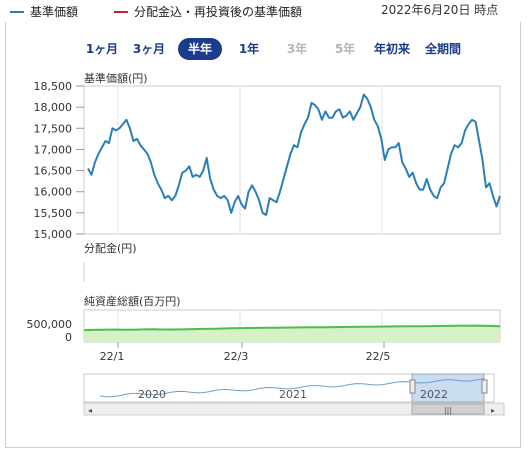 This screenshot has width=529, height=455. What do you see at coordinates (264, 336) in the screenshot?
I see `net-assets-area-chart: 500,0000 22/1 22/3 22/5` at bounding box center [264, 336].